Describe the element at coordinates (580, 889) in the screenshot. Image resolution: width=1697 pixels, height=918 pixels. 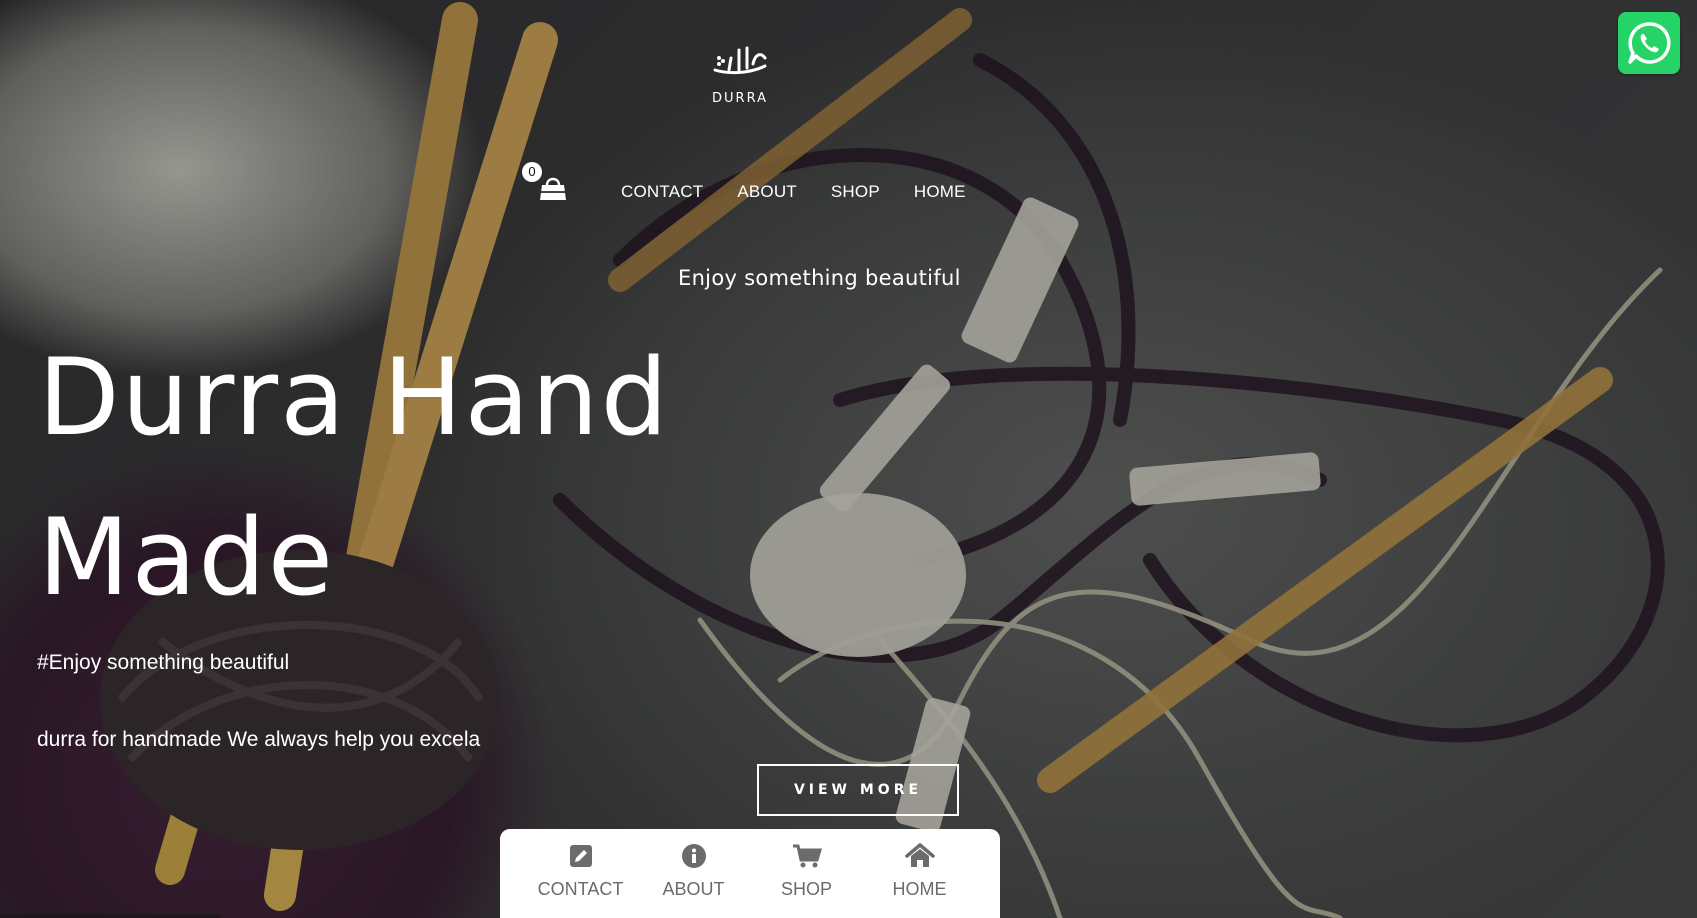
I see `tab-contact-label: CONTACT` at that location.